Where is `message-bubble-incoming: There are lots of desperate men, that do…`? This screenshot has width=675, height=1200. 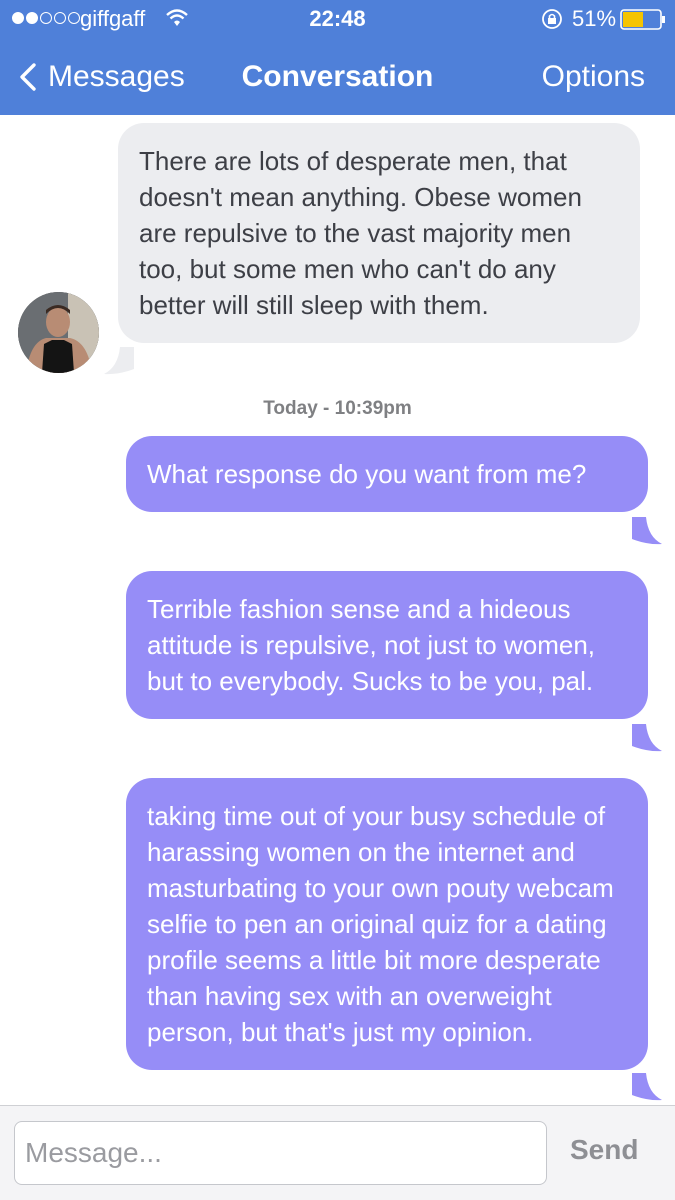
message-bubble-incoming: There are lots of desperate men, that do… is located at coordinates (379, 233).